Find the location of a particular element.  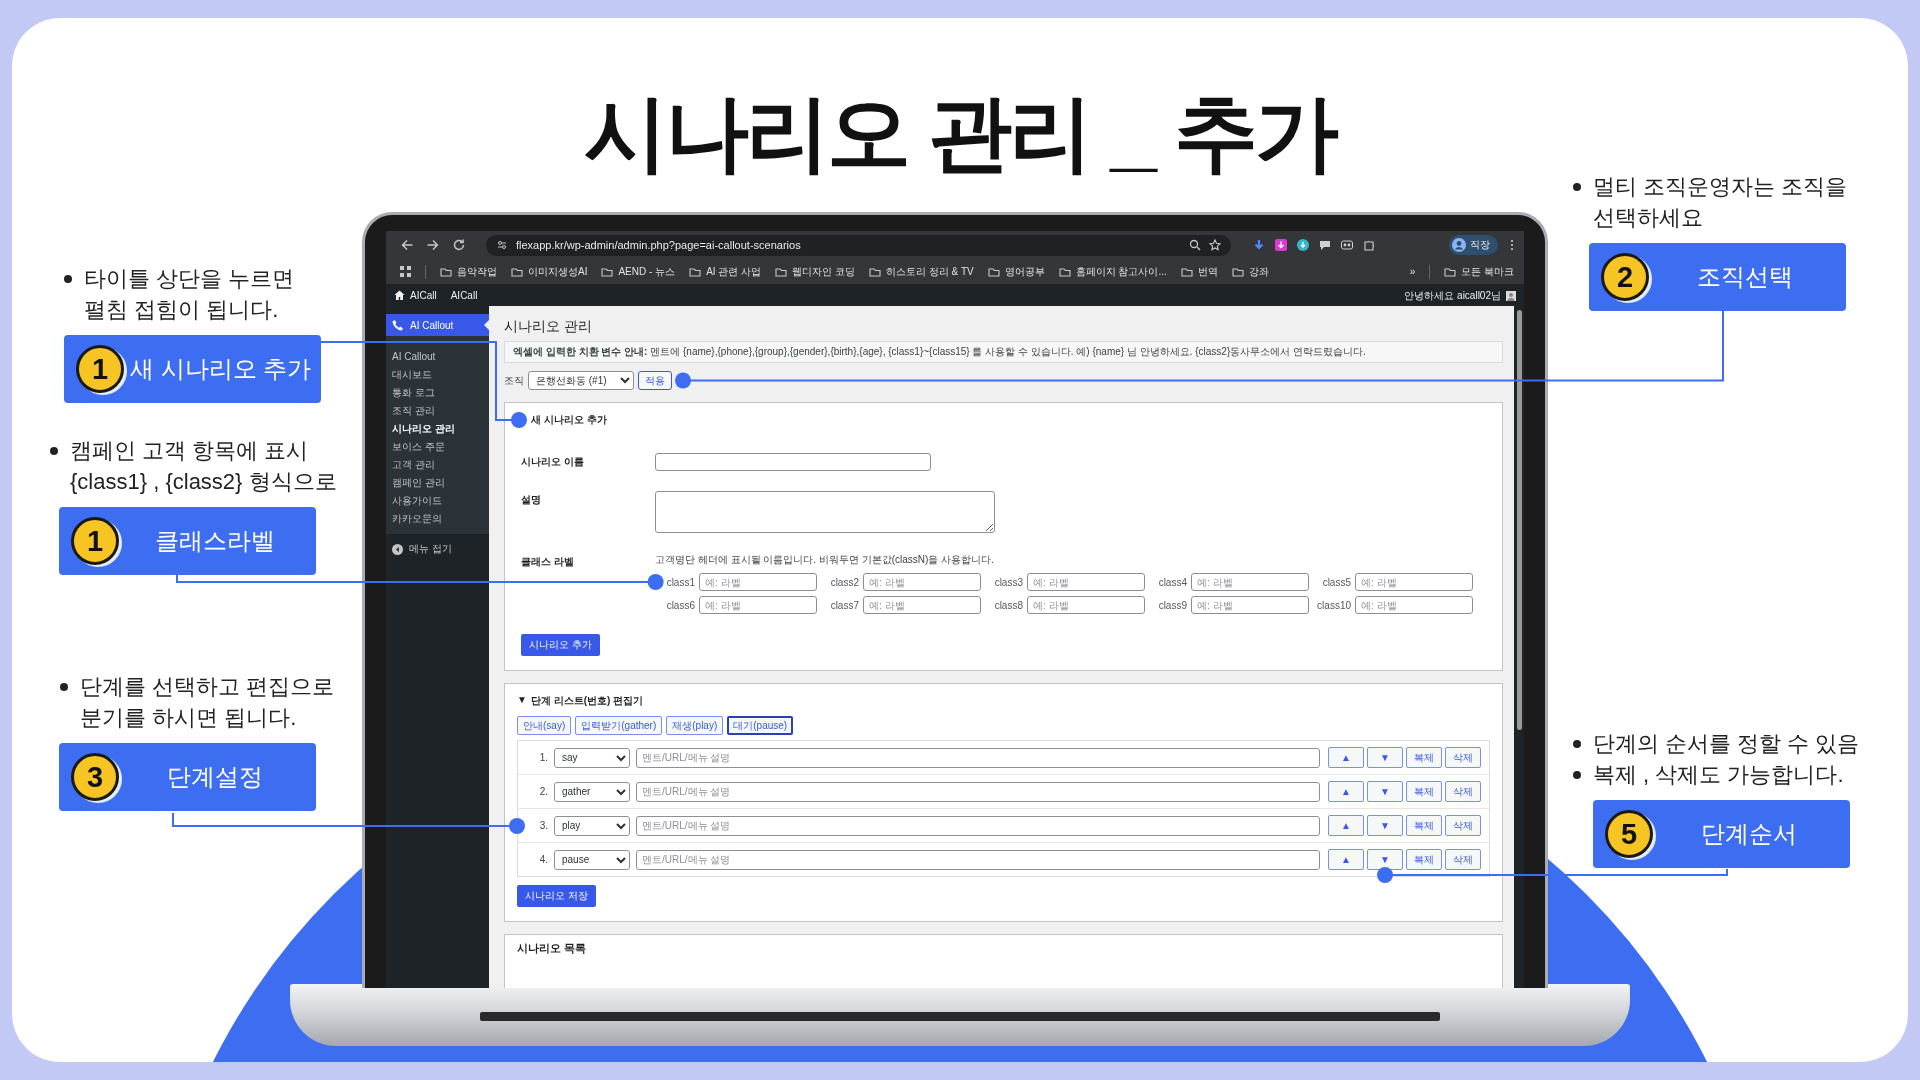

back-icon is located at coordinates (407, 245).